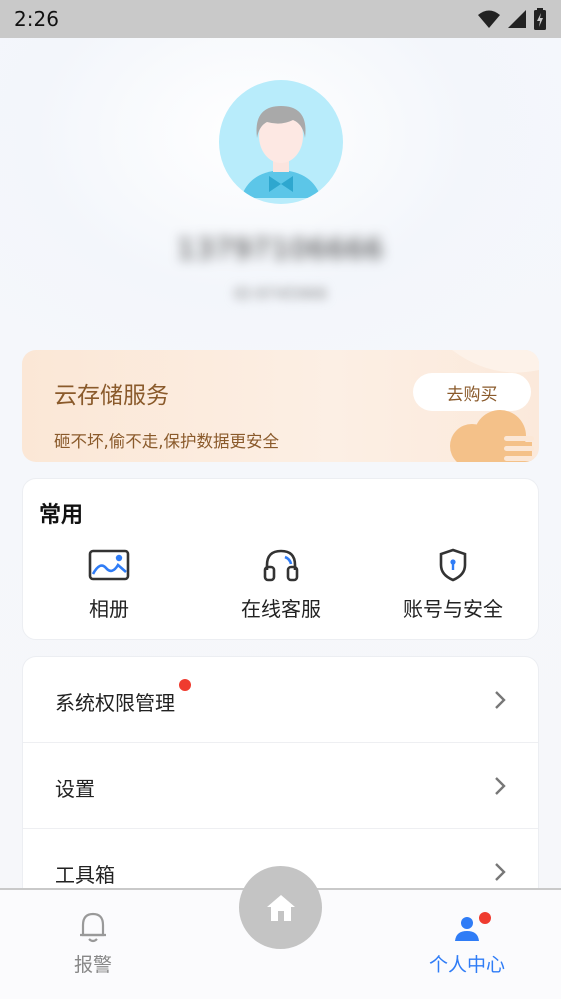 This screenshot has height=999, width=561. I want to click on status-bar: 2:26, so click(280, 19).